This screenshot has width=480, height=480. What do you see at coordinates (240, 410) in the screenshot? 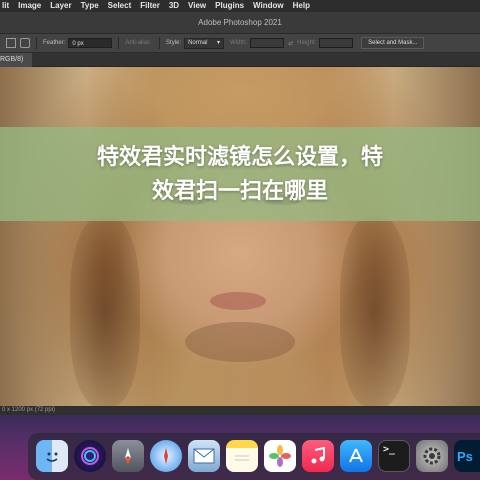
I see `status-bar: 0 x 1200 px (72 ppi)` at bounding box center [240, 410].